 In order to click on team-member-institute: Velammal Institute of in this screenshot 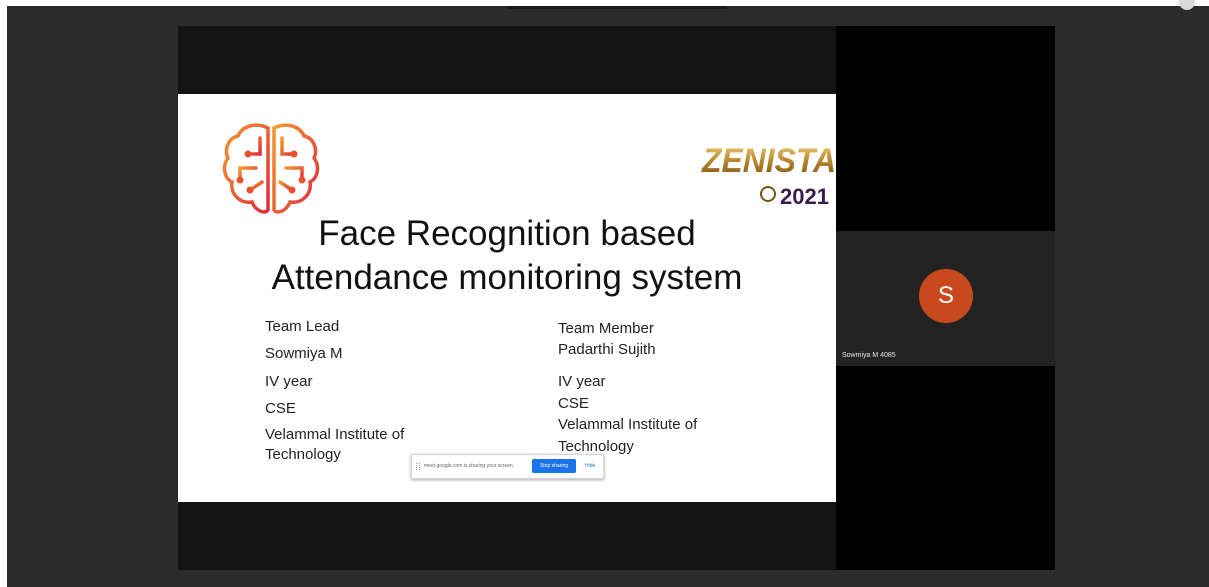, I will do `click(628, 424)`.